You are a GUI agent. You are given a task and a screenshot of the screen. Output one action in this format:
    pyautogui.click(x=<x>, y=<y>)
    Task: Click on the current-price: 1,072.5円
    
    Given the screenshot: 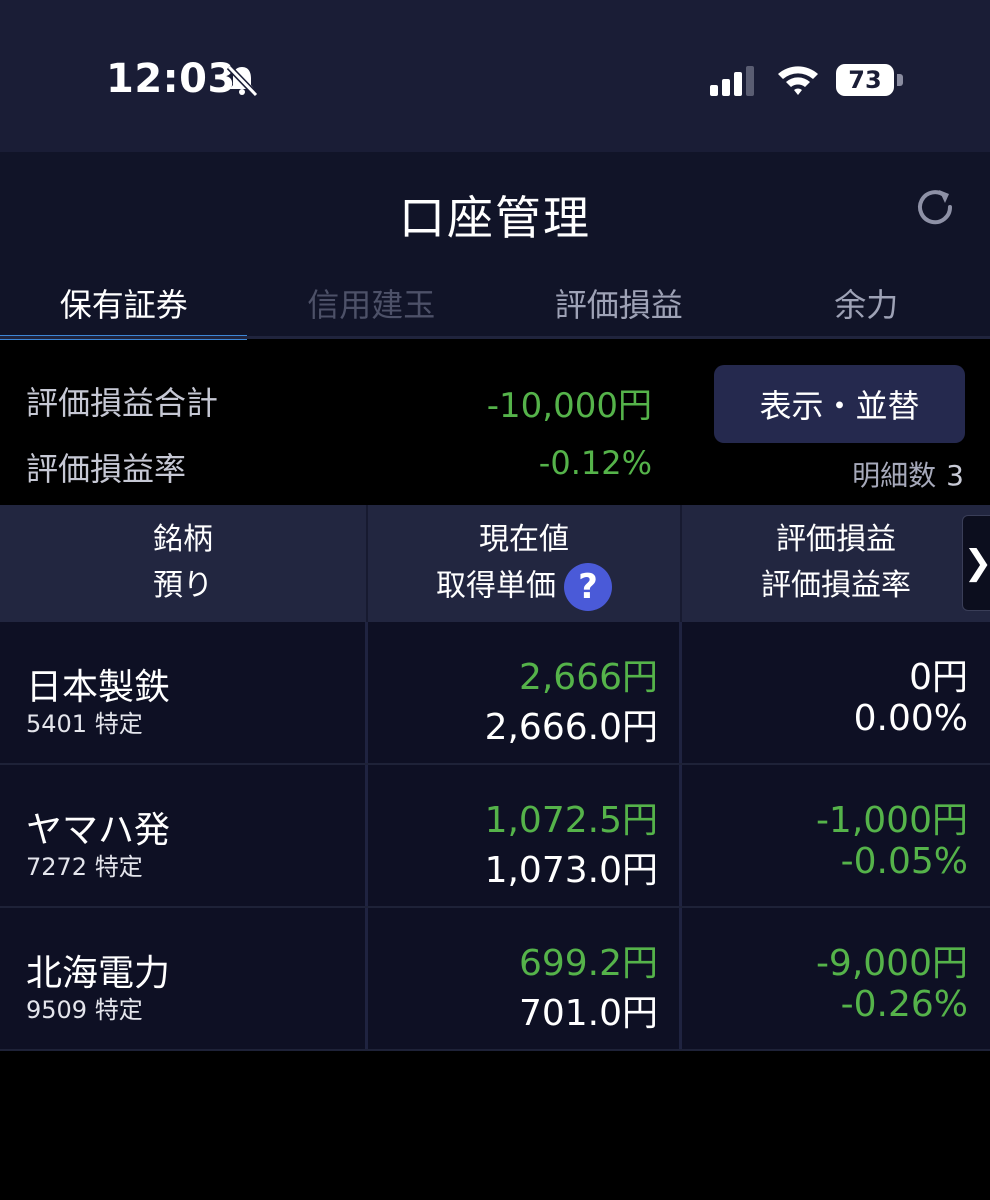 What is the action you would take?
    pyautogui.click(x=571, y=820)
    